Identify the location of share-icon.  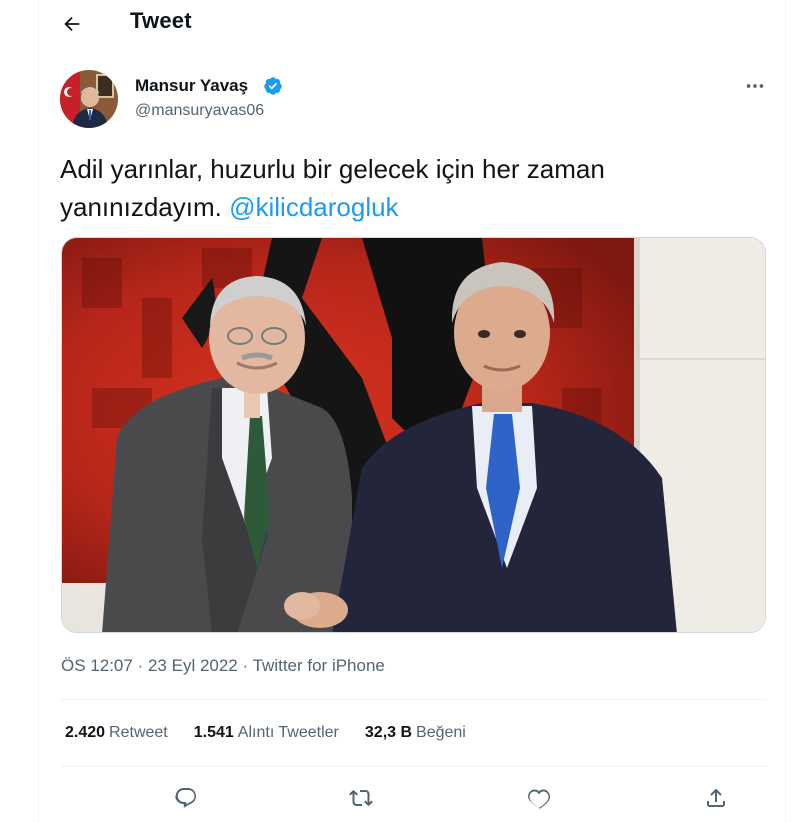
(716, 797).